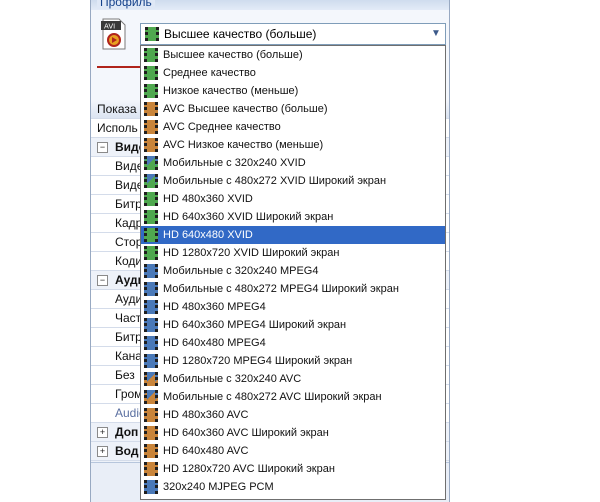  Describe the element at coordinates (222, 127) in the screenshot. I see `dropdown-option-label: AVC Среднее качество` at that location.